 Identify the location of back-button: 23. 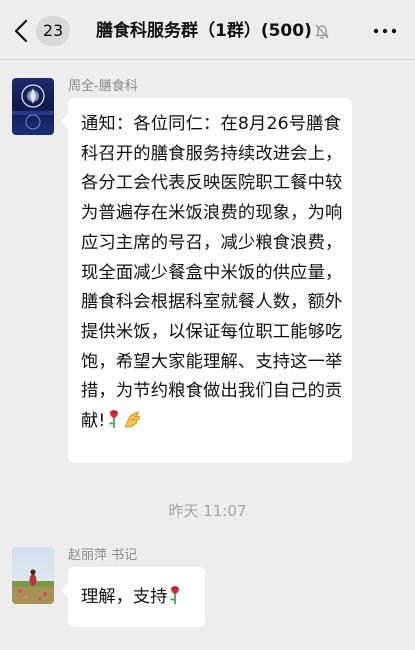
(42, 31).